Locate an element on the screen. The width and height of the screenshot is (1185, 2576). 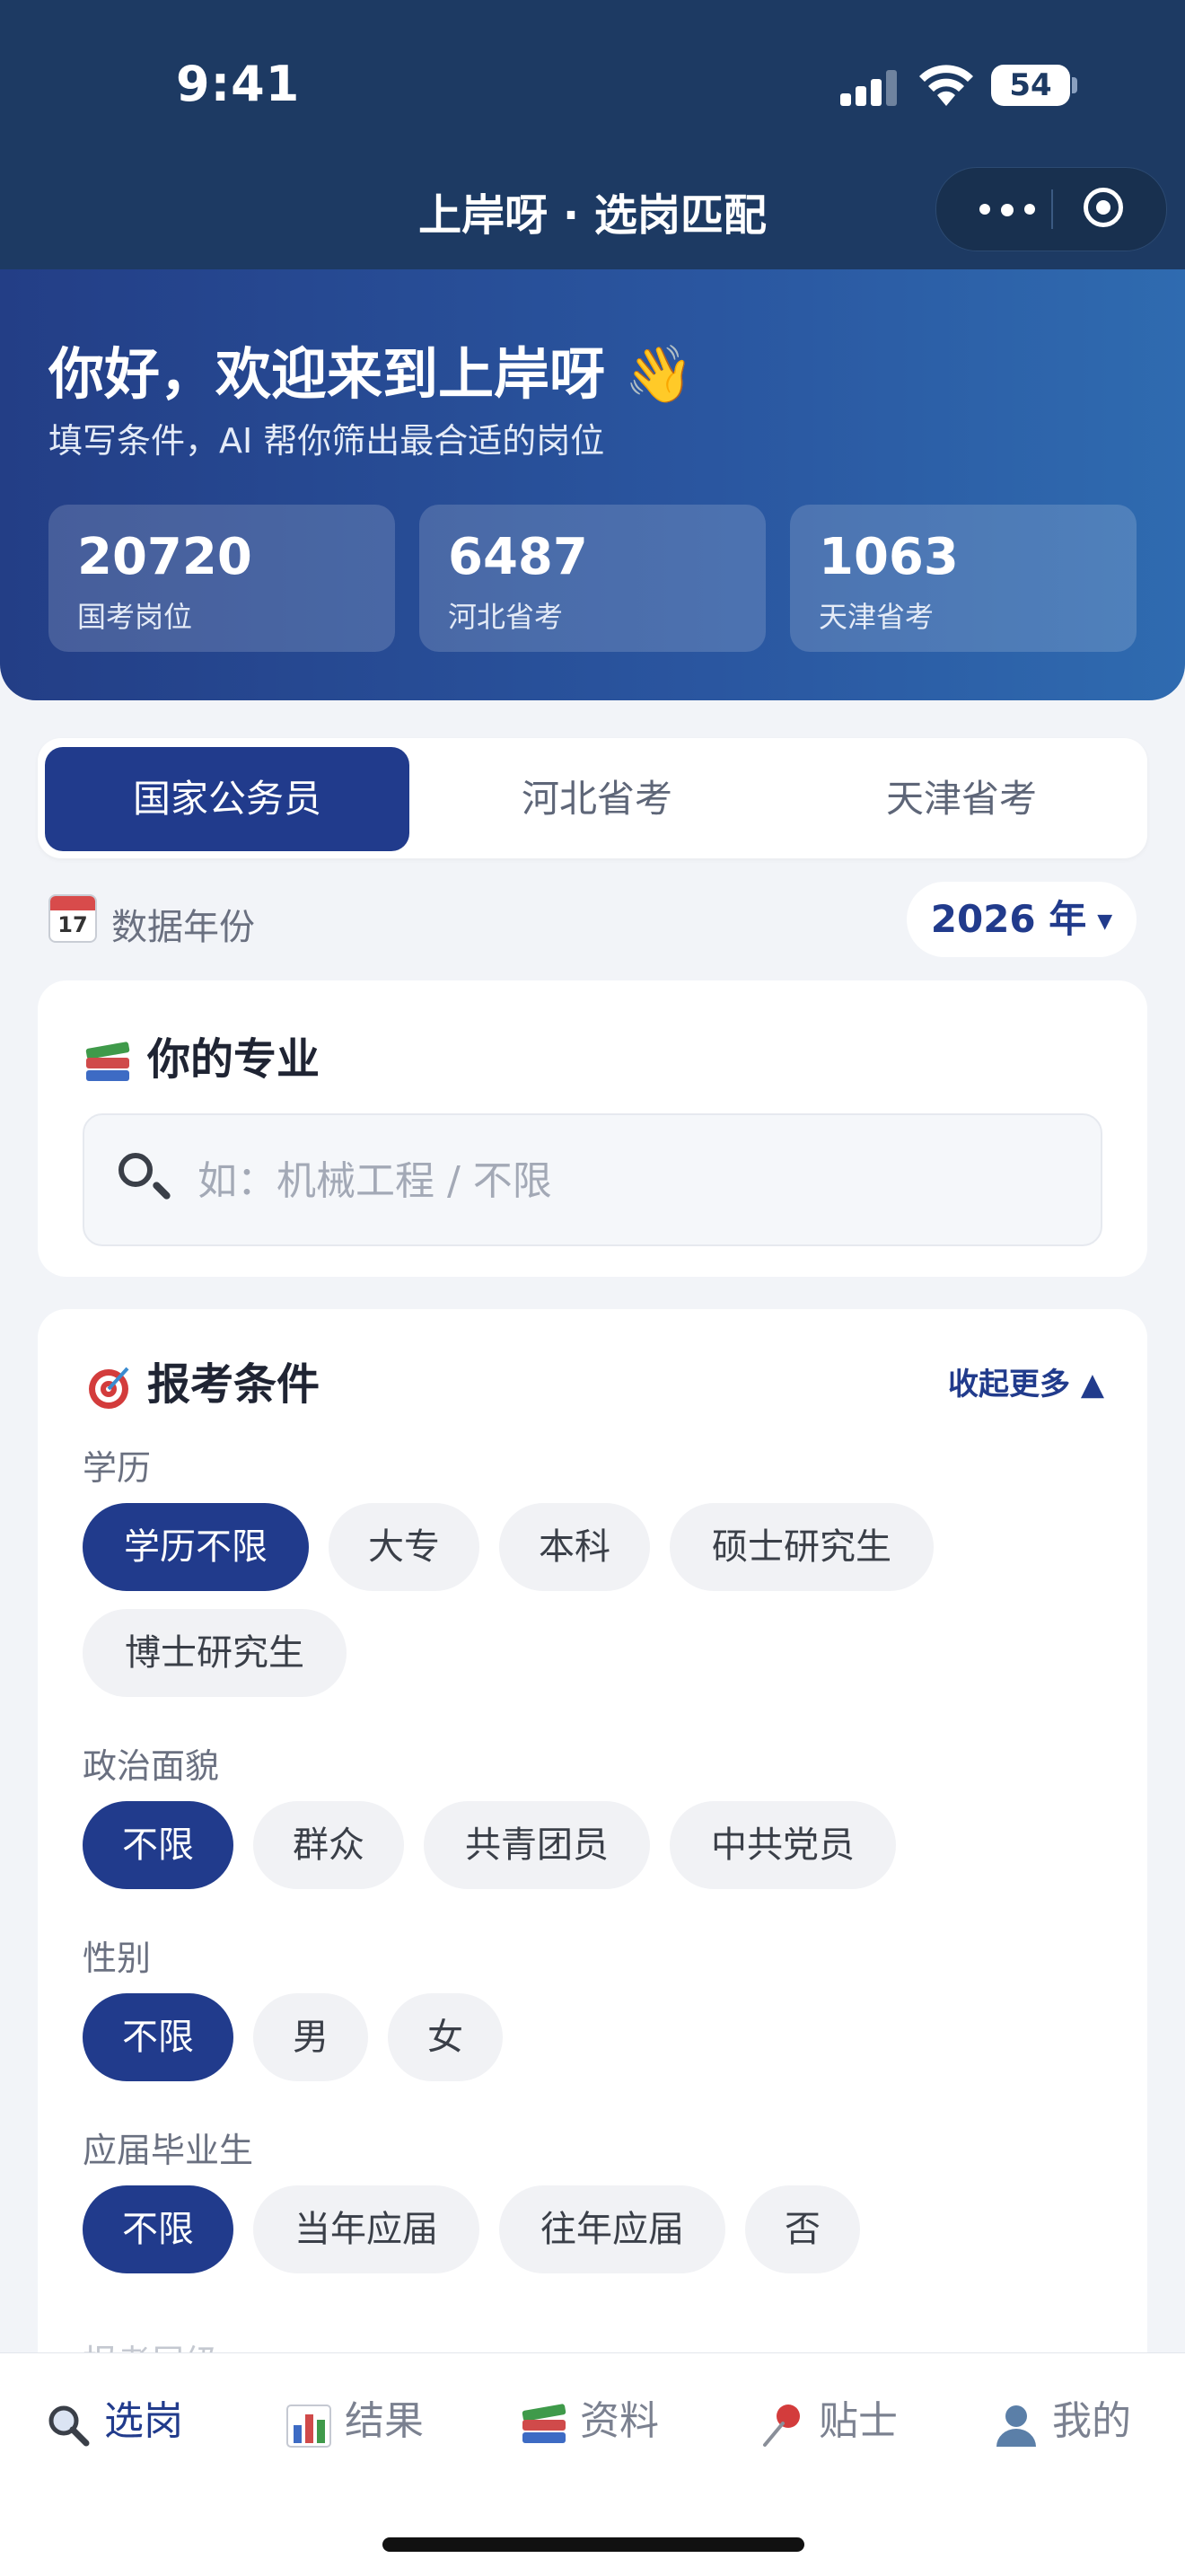
fresh-grad-label: 应届毕业生 is located at coordinates (168, 2150).